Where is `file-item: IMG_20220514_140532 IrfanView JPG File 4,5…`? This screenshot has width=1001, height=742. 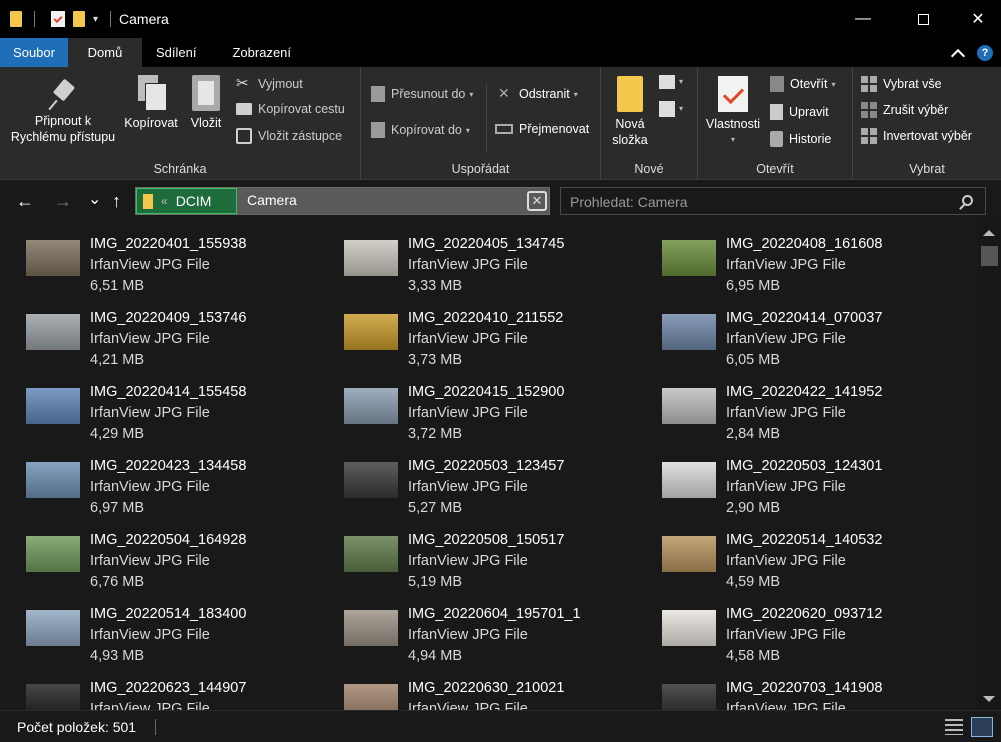
file-item: IMG_20220514_140532 IrfanView JPG File 4,5… is located at coordinates (795, 554).